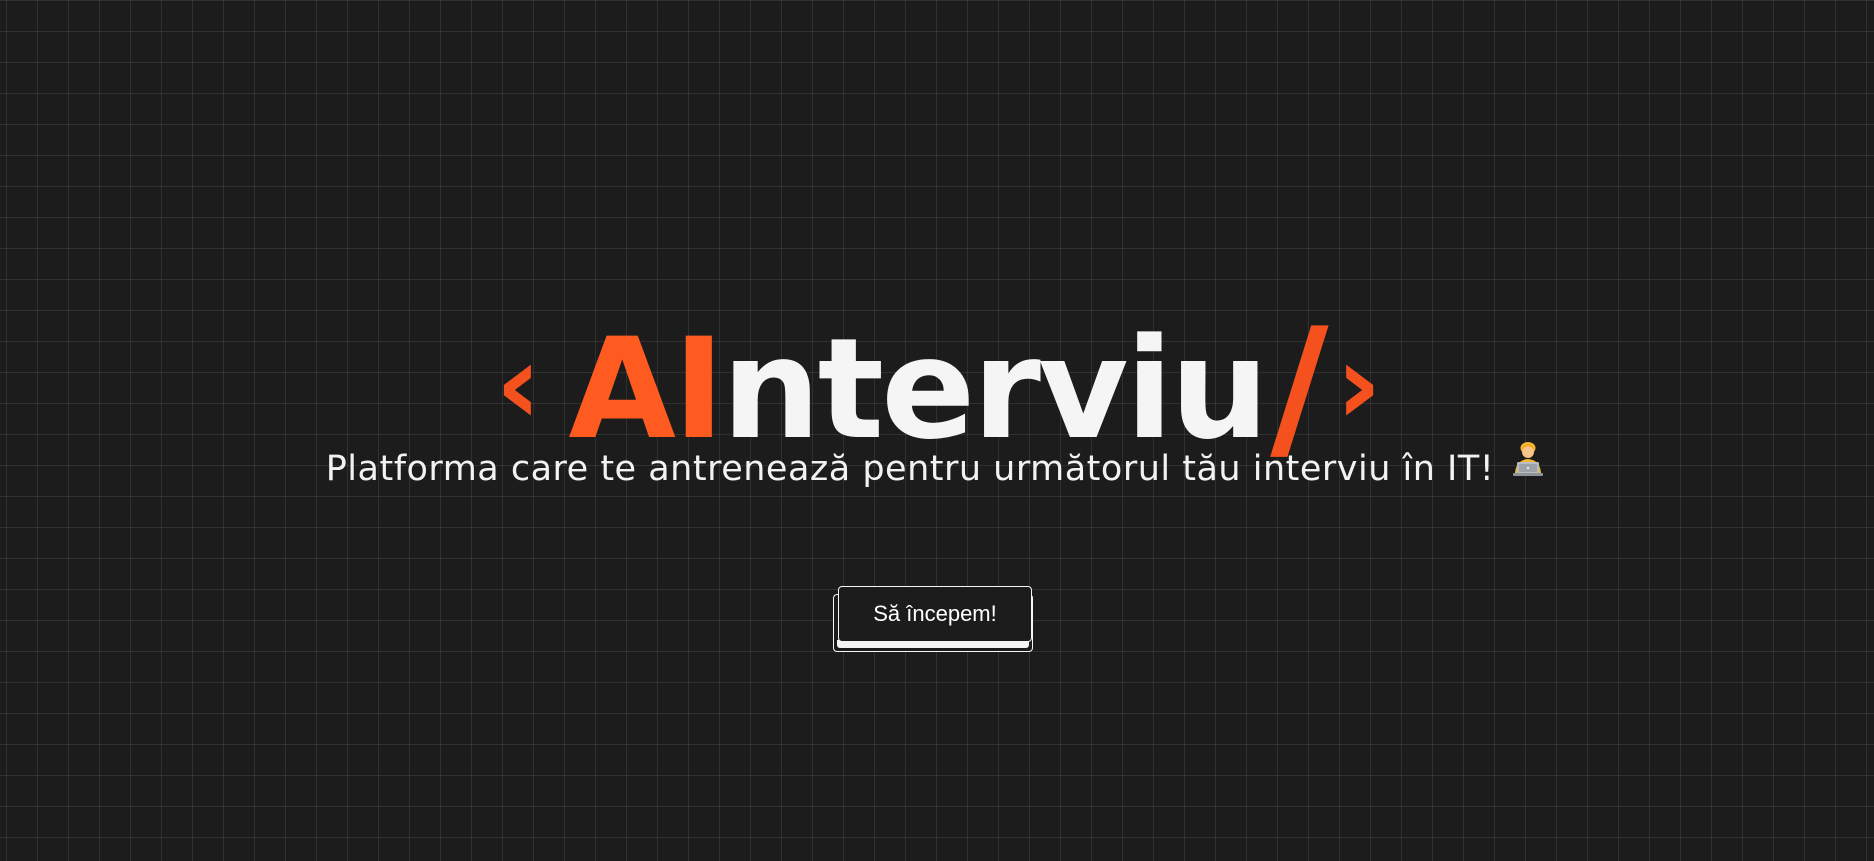 The image size is (1874, 861). What do you see at coordinates (518, 385) in the screenshot?
I see `logo-open-bracket: ‹` at bounding box center [518, 385].